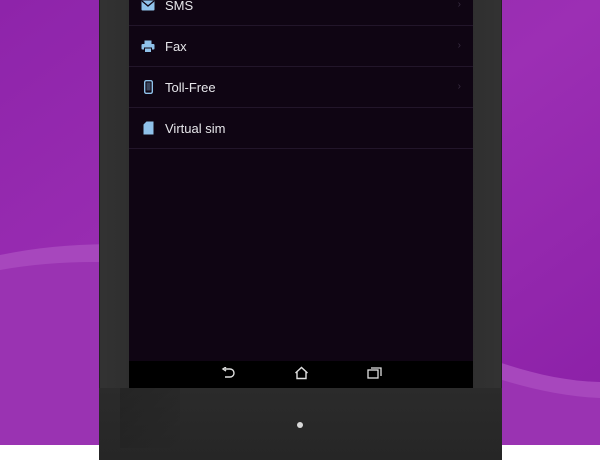 The width and height of the screenshot is (600, 460). What do you see at coordinates (301, 87) in the screenshot?
I see `list-item-toll-free: Toll-Free ›` at bounding box center [301, 87].